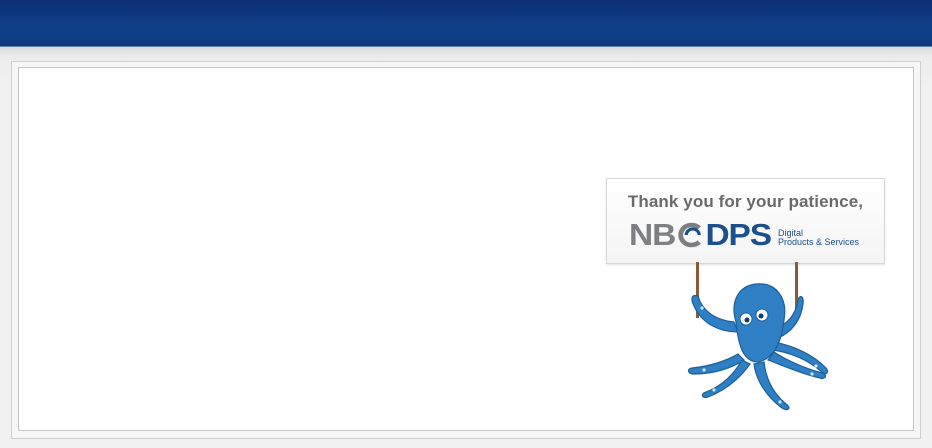 This screenshot has width=932, height=448. I want to click on patience-message: Thank you for your patience,, so click(745, 201).